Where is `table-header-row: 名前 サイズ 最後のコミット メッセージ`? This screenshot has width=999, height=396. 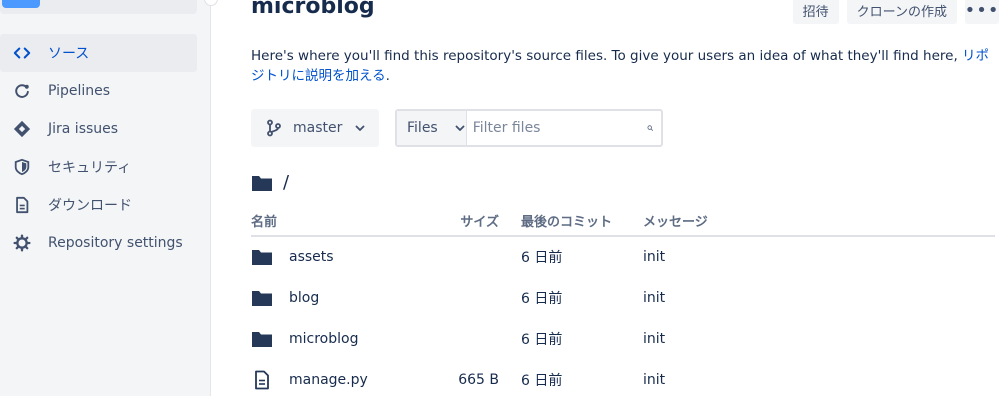
table-header-row: 名前 サイズ 最後のコミット メッセージ is located at coordinates (623, 221).